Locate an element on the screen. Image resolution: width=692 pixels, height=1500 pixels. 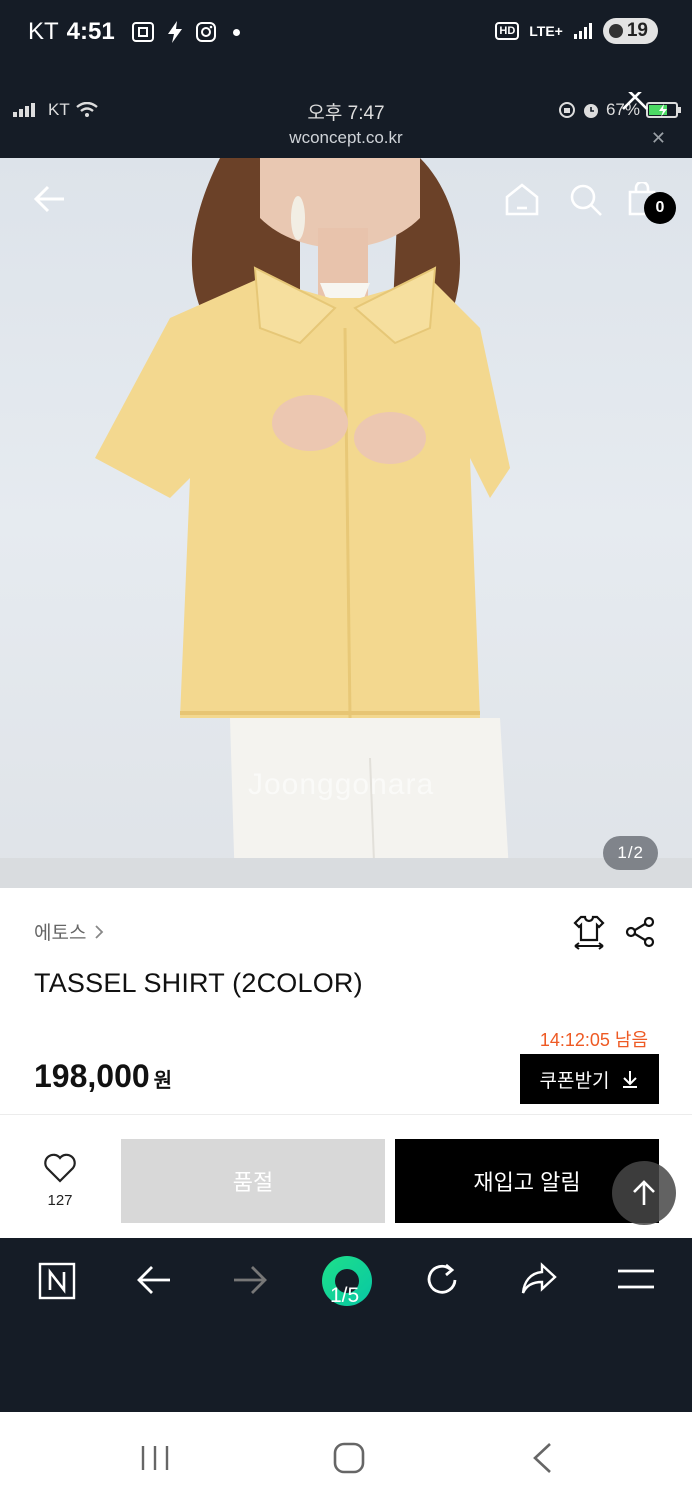
outer-status-bar: KT 4:51 HD LTE+ 19 is located at coordinates (346, 46).